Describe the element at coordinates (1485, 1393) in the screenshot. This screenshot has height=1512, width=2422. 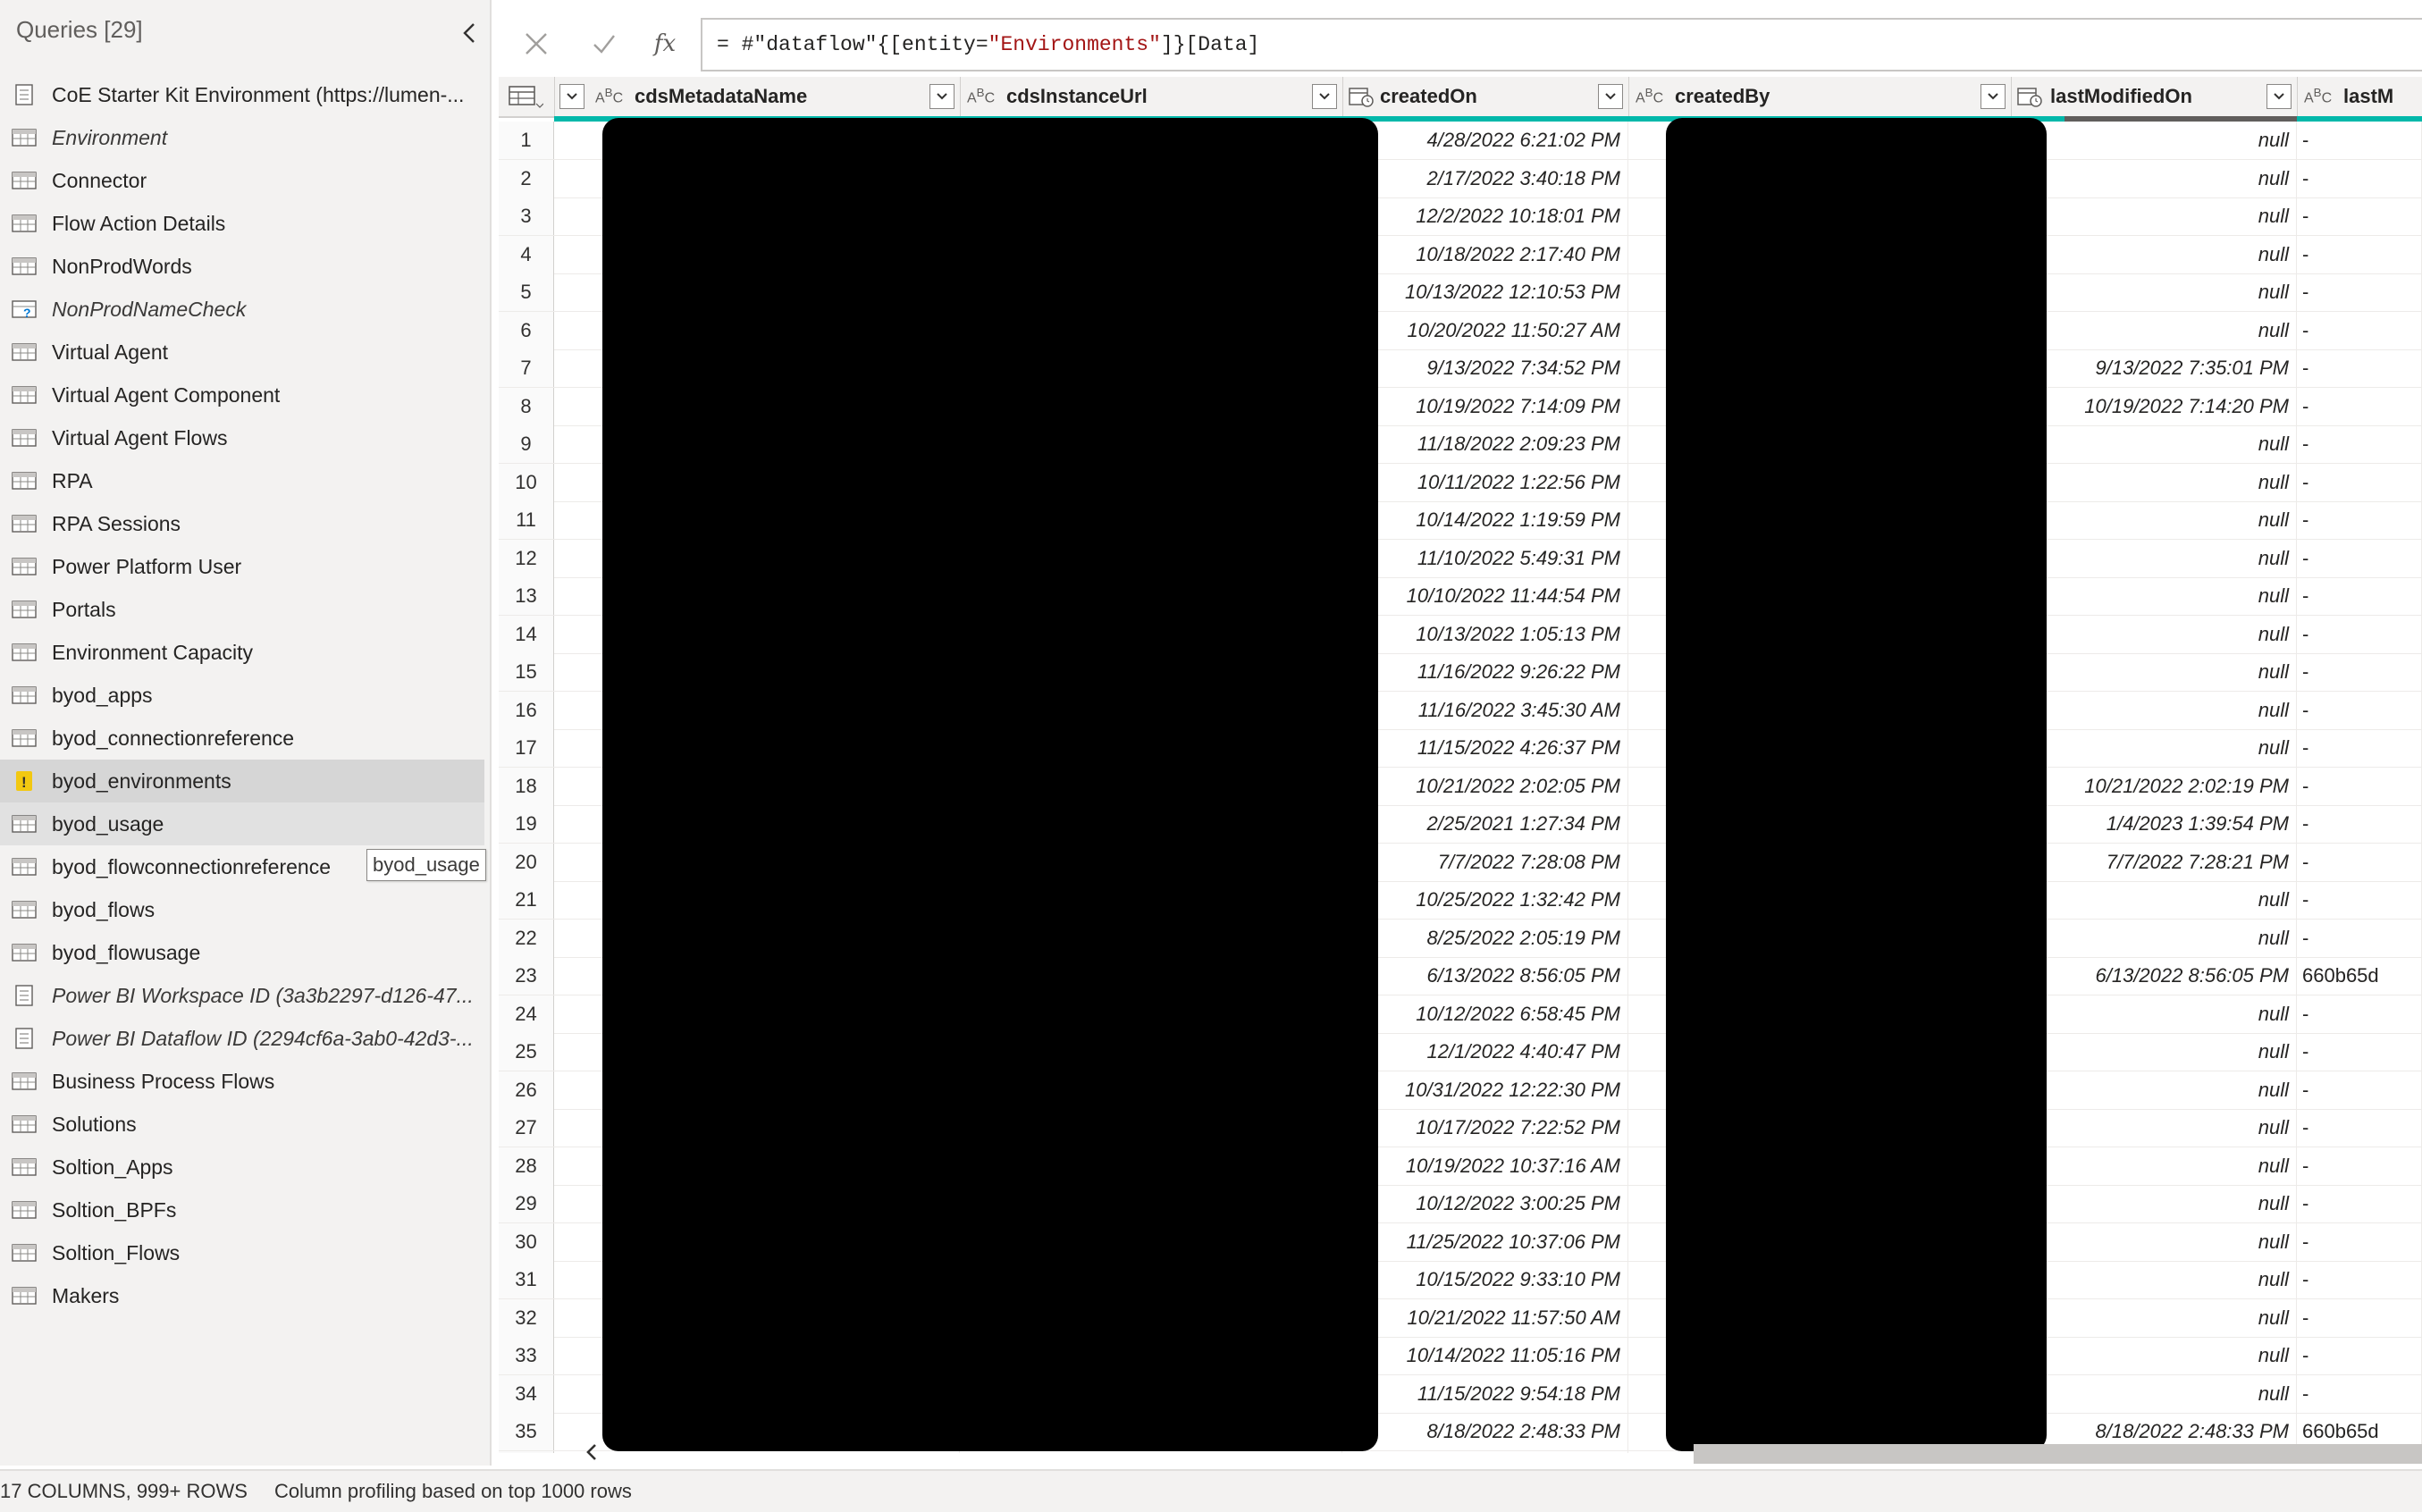
I see `cell-createdOn: 11/15/2022 9:54:18 PM` at that location.